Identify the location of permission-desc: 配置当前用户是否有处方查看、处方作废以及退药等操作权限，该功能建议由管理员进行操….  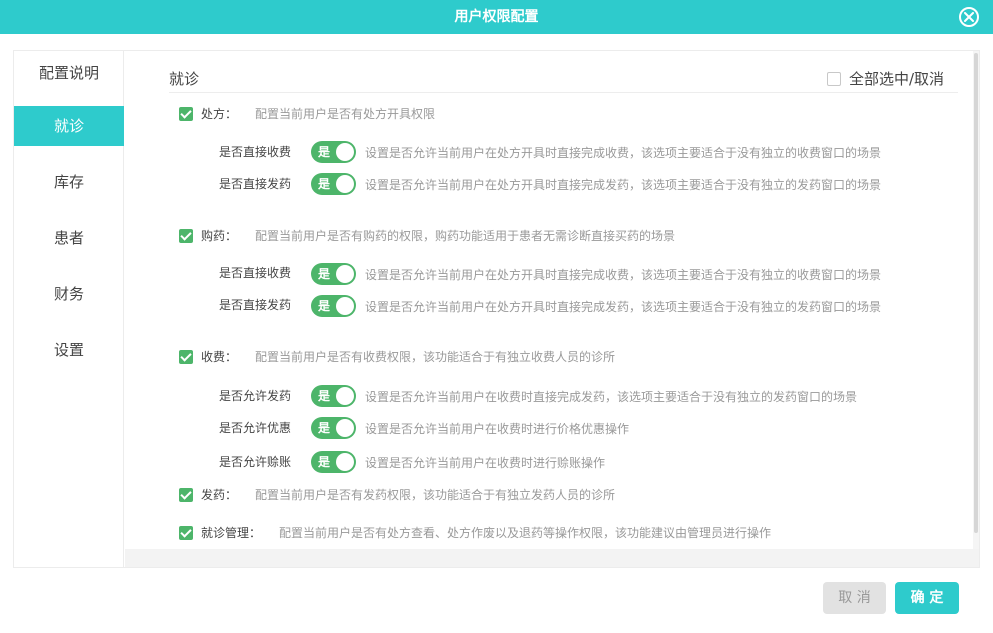
(525, 533).